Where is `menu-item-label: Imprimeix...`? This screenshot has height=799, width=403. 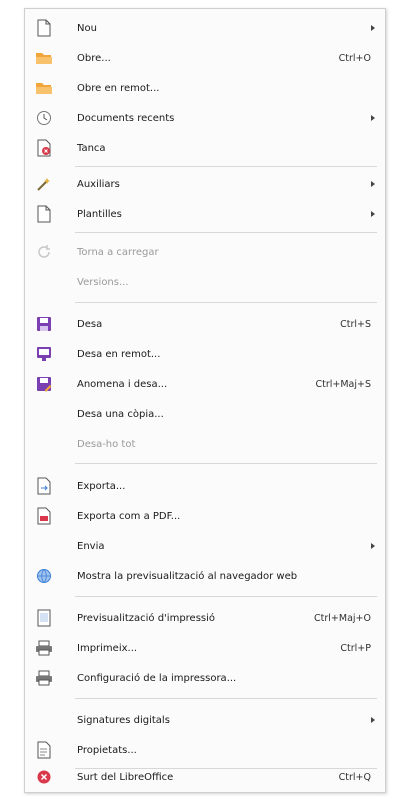
menu-item-label: Imprimeix... is located at coordinates (107, 648).